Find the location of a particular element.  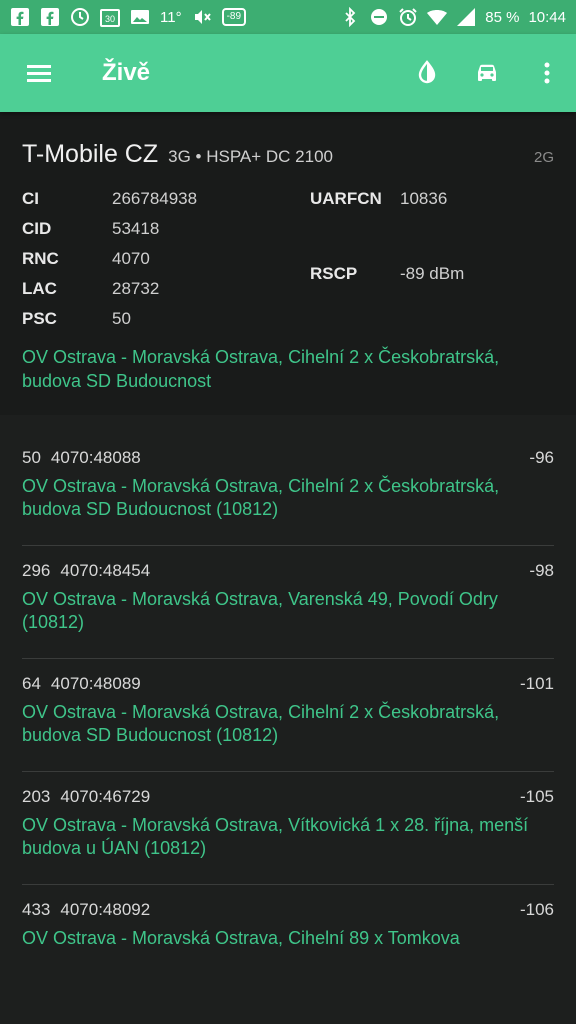

neighbour-signal: -98 is located at coordinates (541, 570).